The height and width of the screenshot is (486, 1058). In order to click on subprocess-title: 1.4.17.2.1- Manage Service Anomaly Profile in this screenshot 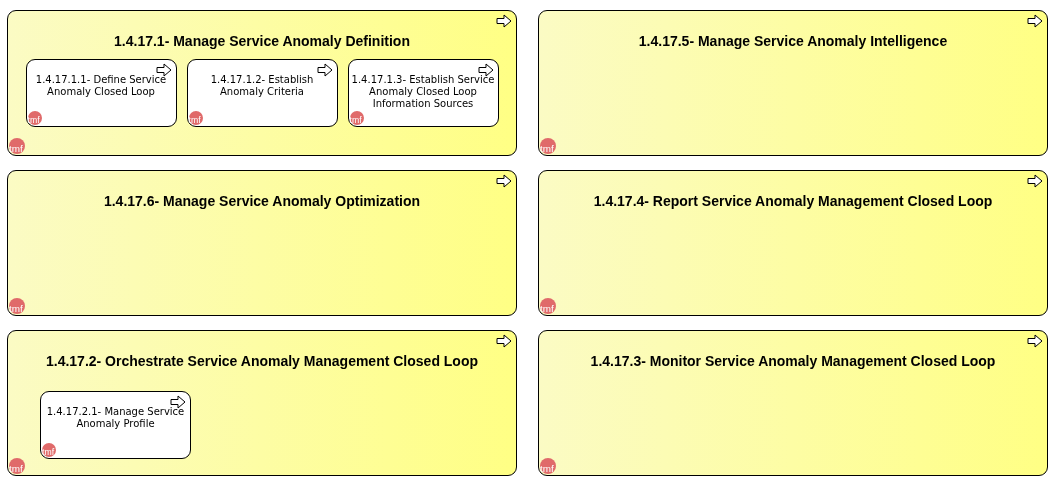, I will do `click(115, 418)`.